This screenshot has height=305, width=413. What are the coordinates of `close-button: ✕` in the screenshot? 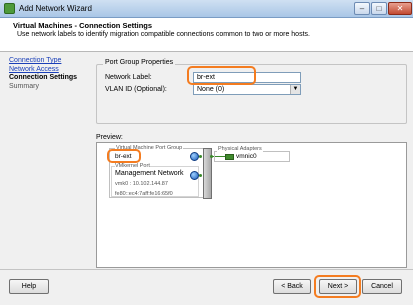 It's located at (400, 8).